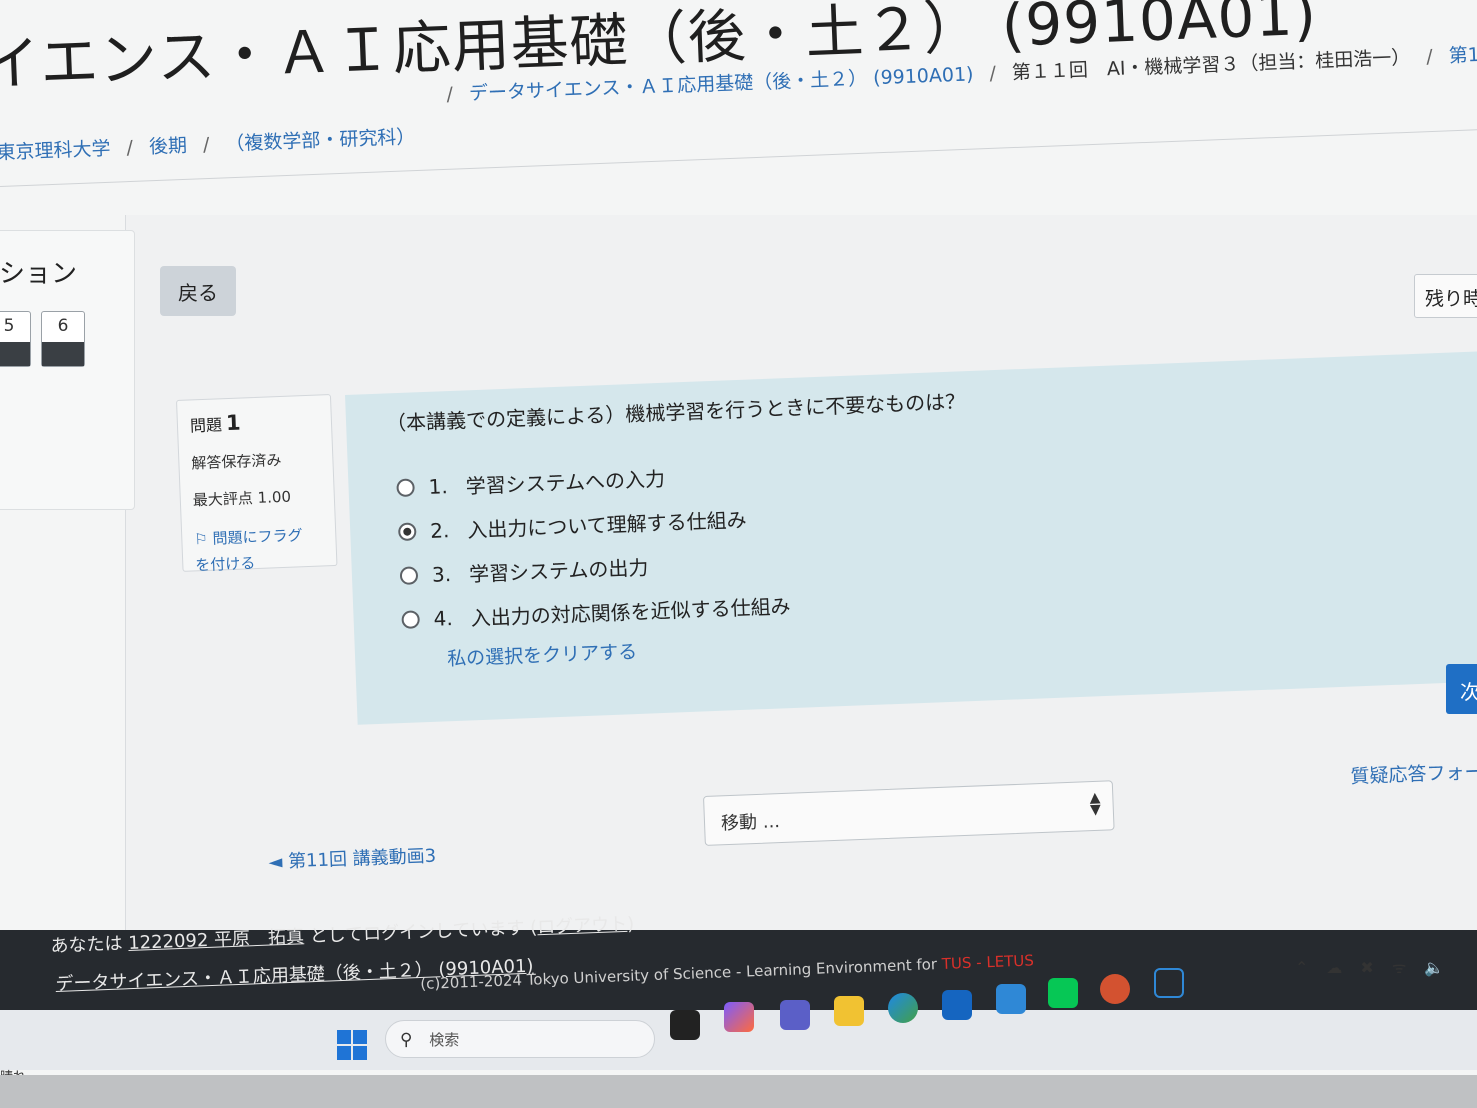 The image size is (1477, 1108). What do you see at coordinates (849, 1011) in the screenshot?
I see `file-explorer-icon` at bounding box center [849, 1011].